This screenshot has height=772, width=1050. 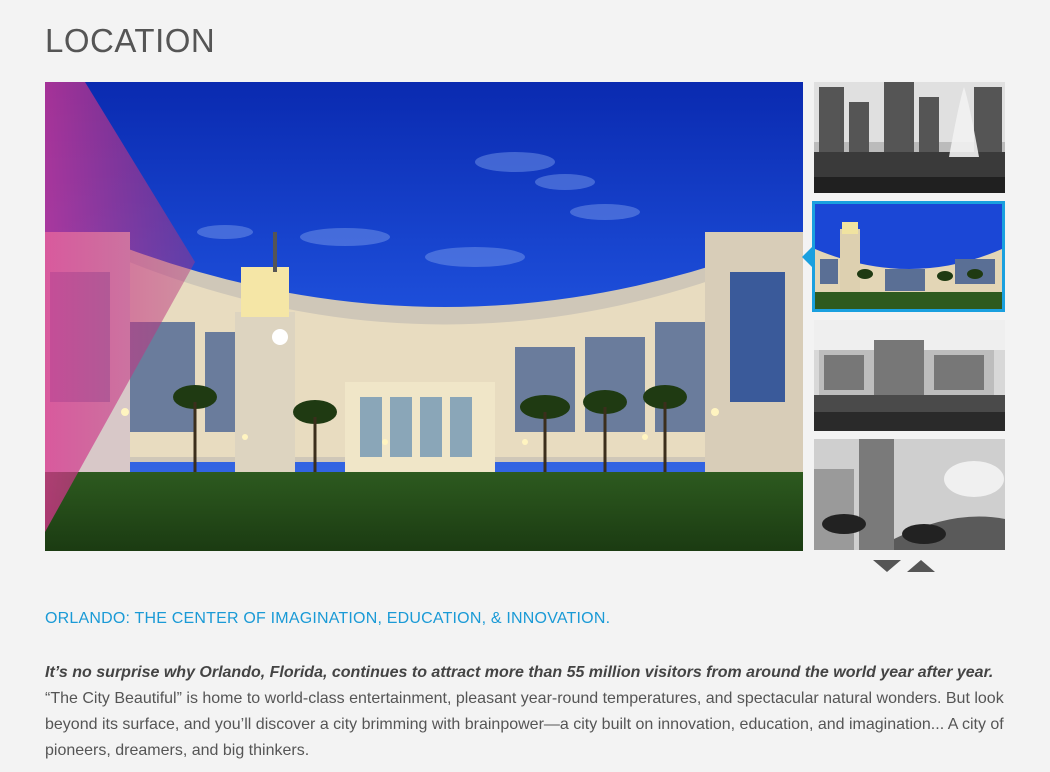 I want to click on hotel-photo, so click(x=909, y=375).